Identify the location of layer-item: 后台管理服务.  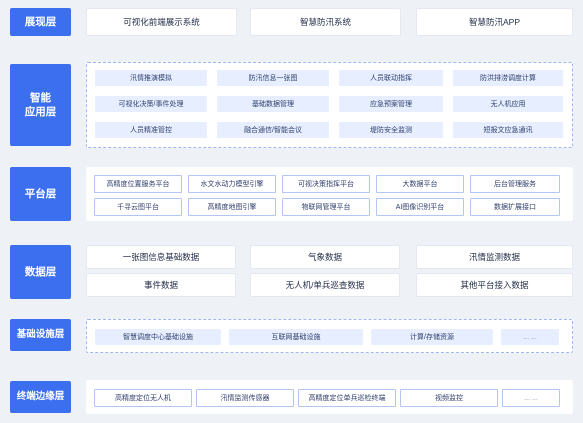
(515, 184).